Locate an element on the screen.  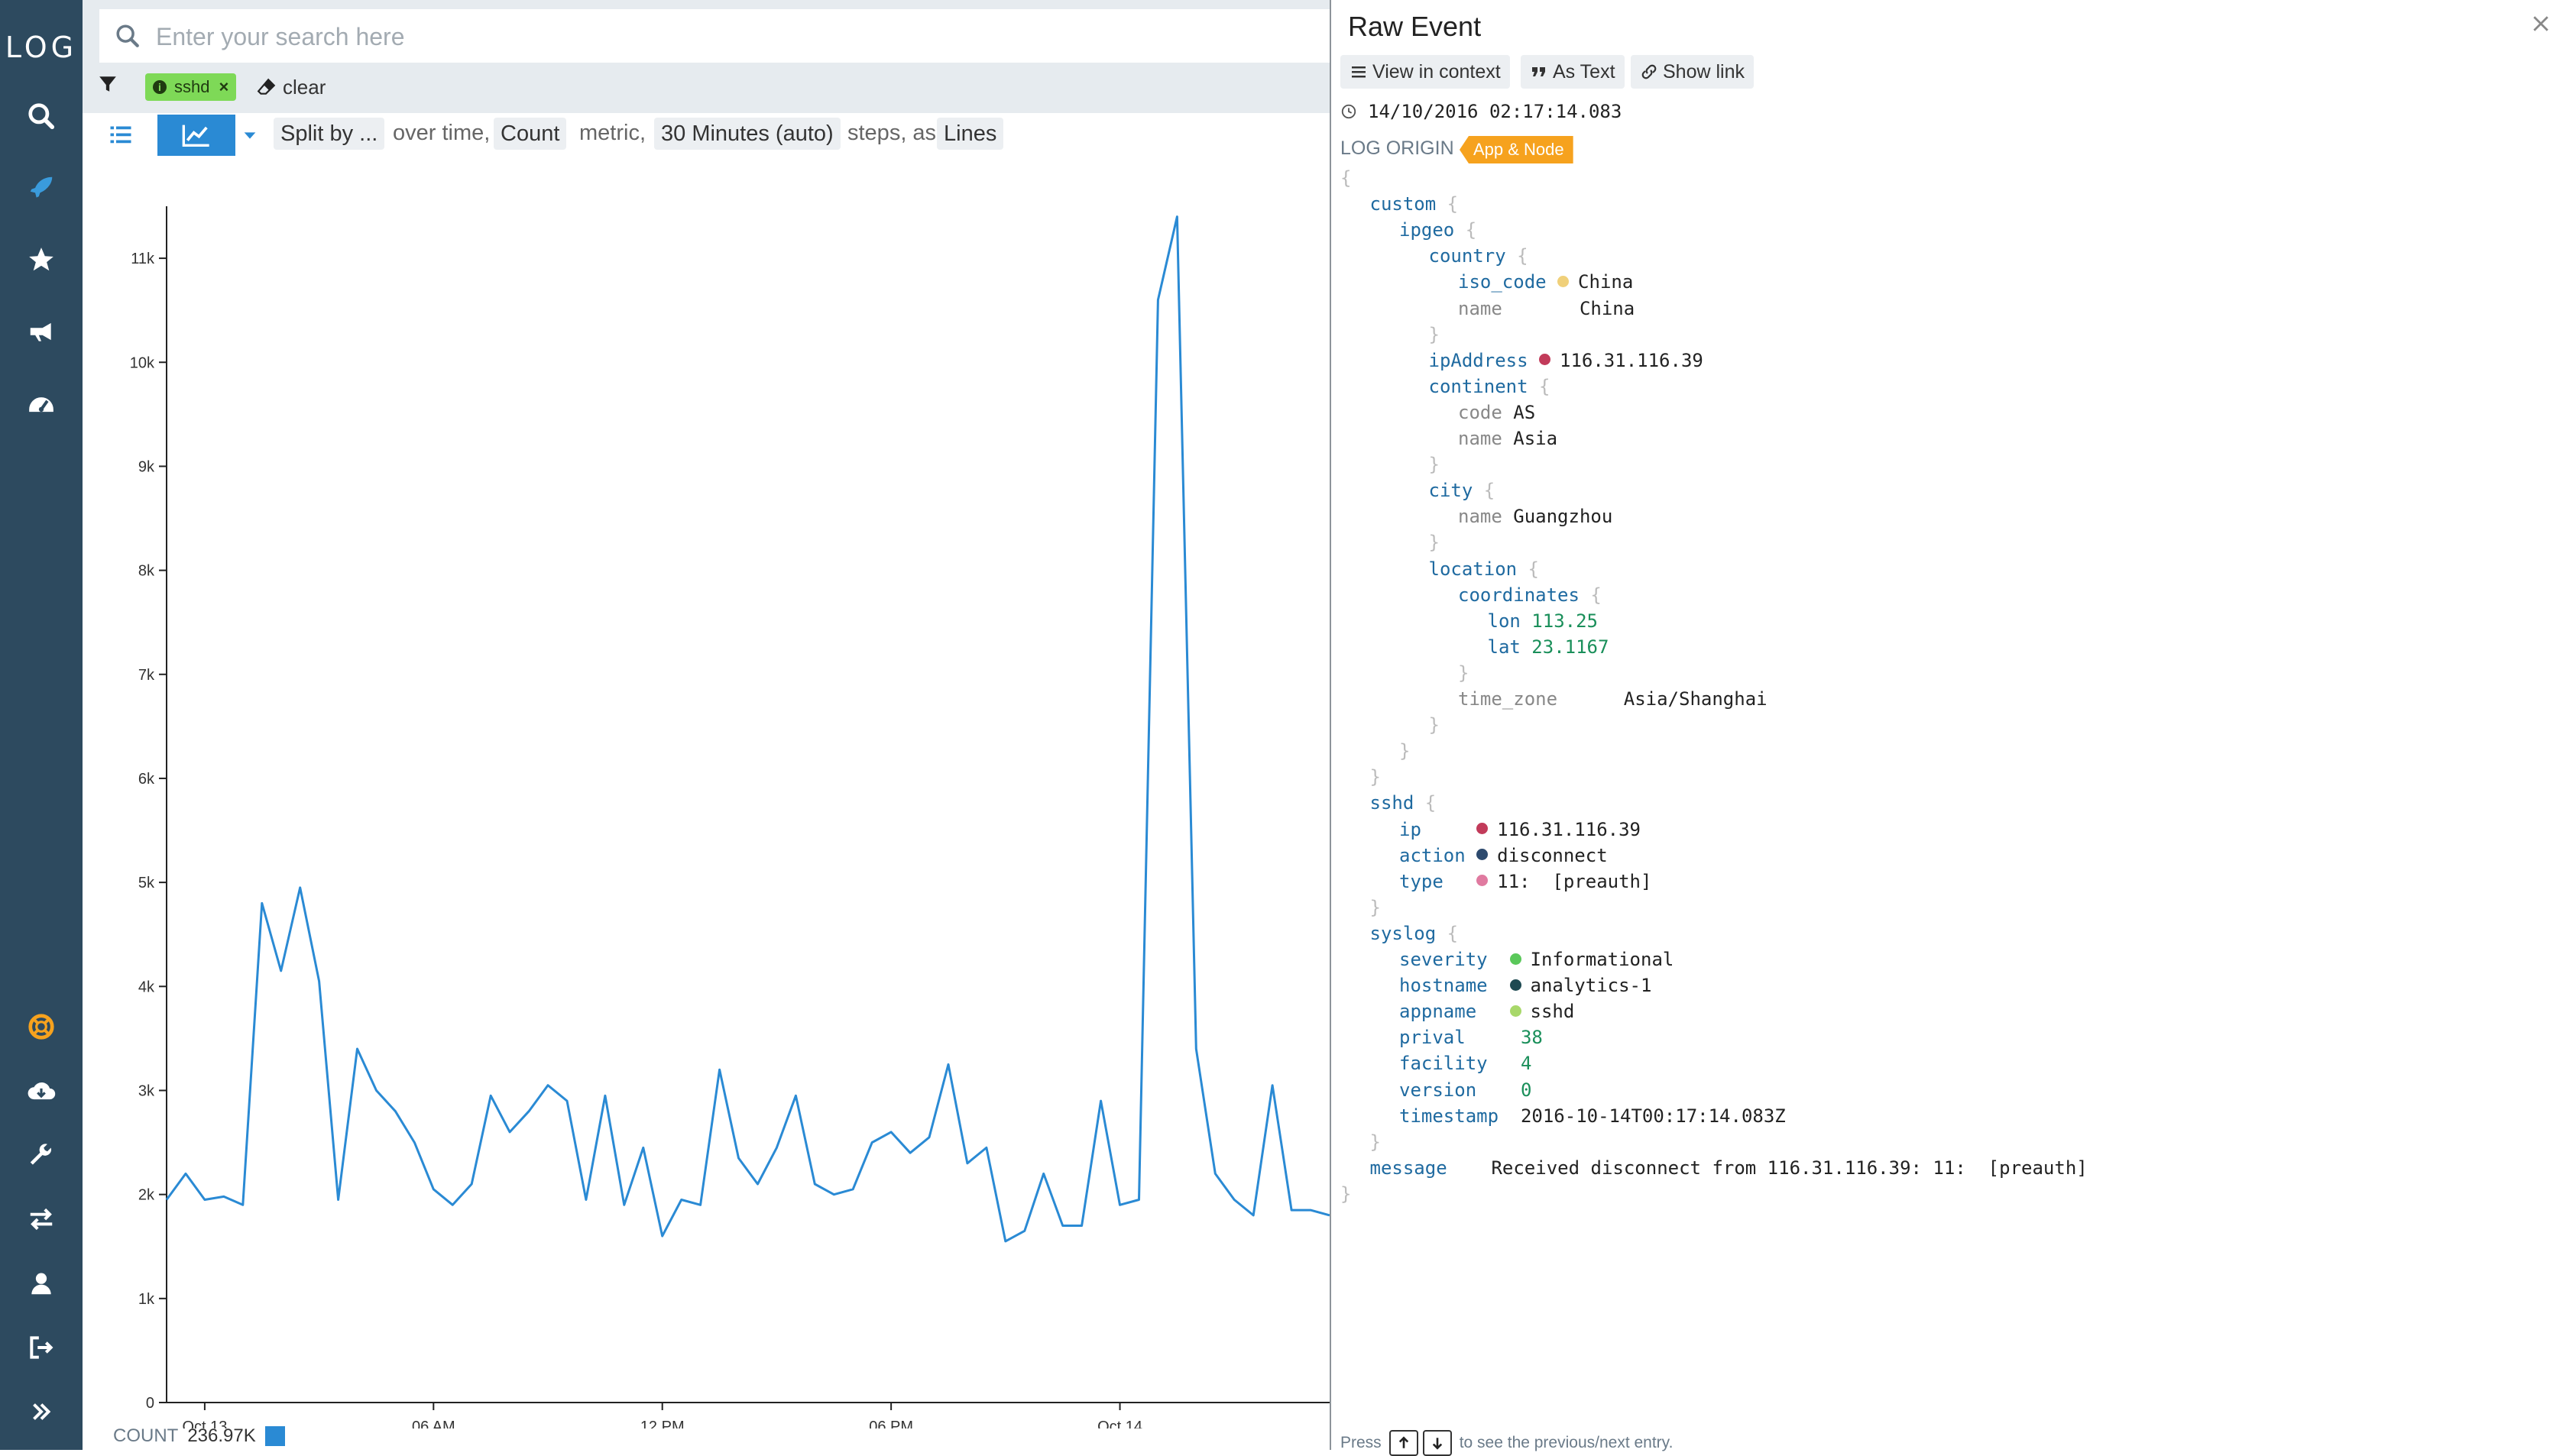
json-value: 0 is located at coordinates (1526, 1090).